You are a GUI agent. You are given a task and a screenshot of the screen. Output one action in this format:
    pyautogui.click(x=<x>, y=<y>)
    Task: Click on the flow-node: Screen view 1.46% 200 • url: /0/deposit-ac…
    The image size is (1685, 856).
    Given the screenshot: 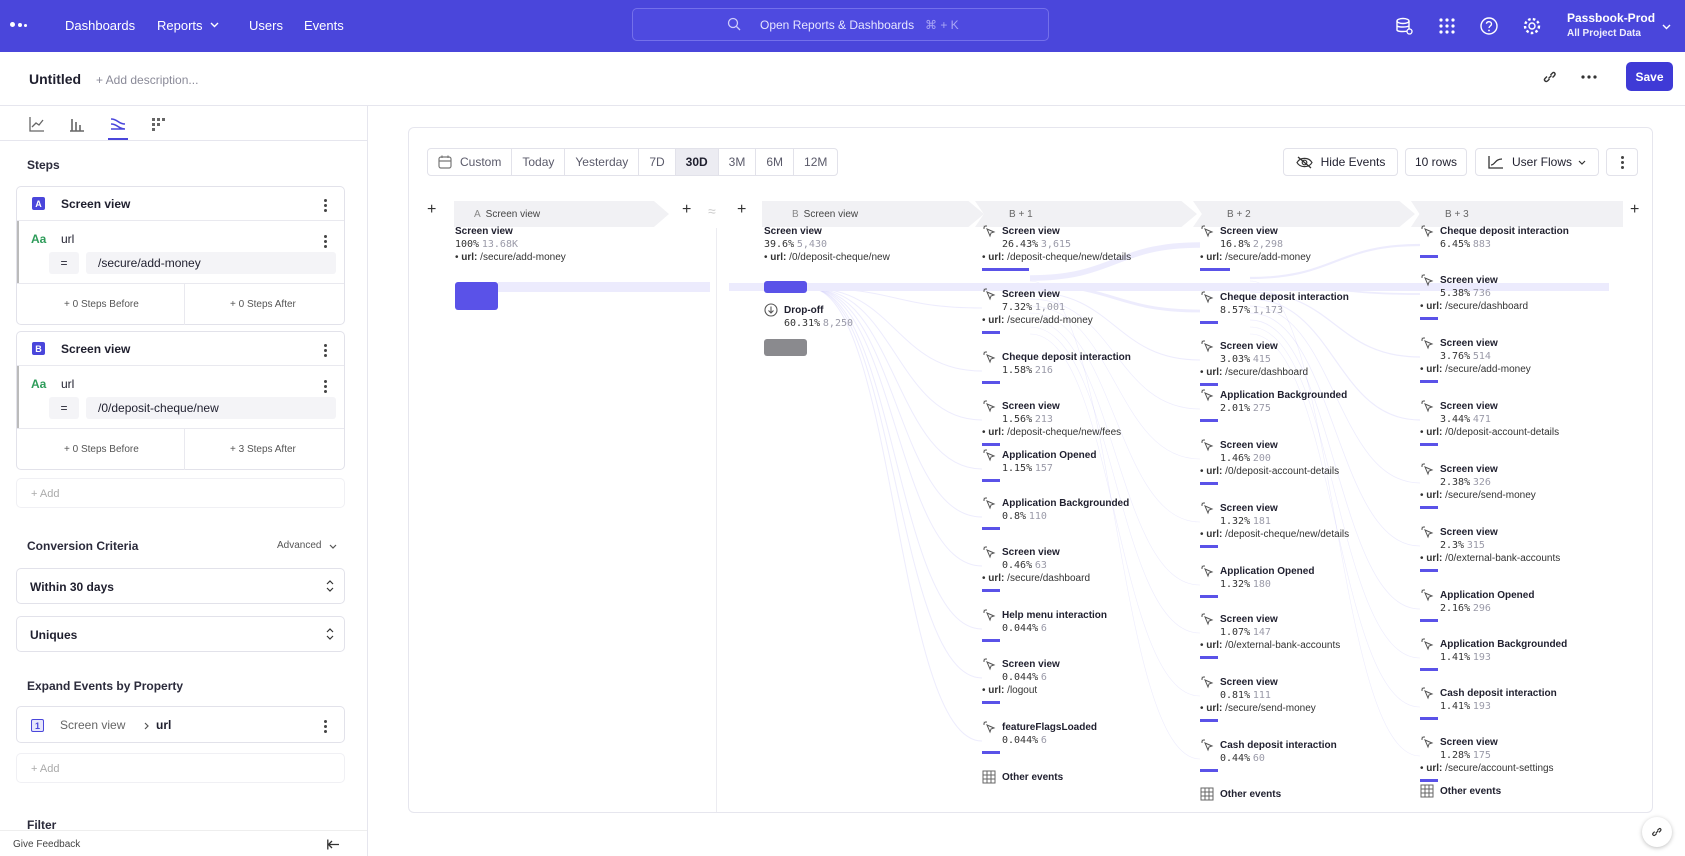 What is the action you would take?
    pyautogui.click(x=1269, y=458)
    